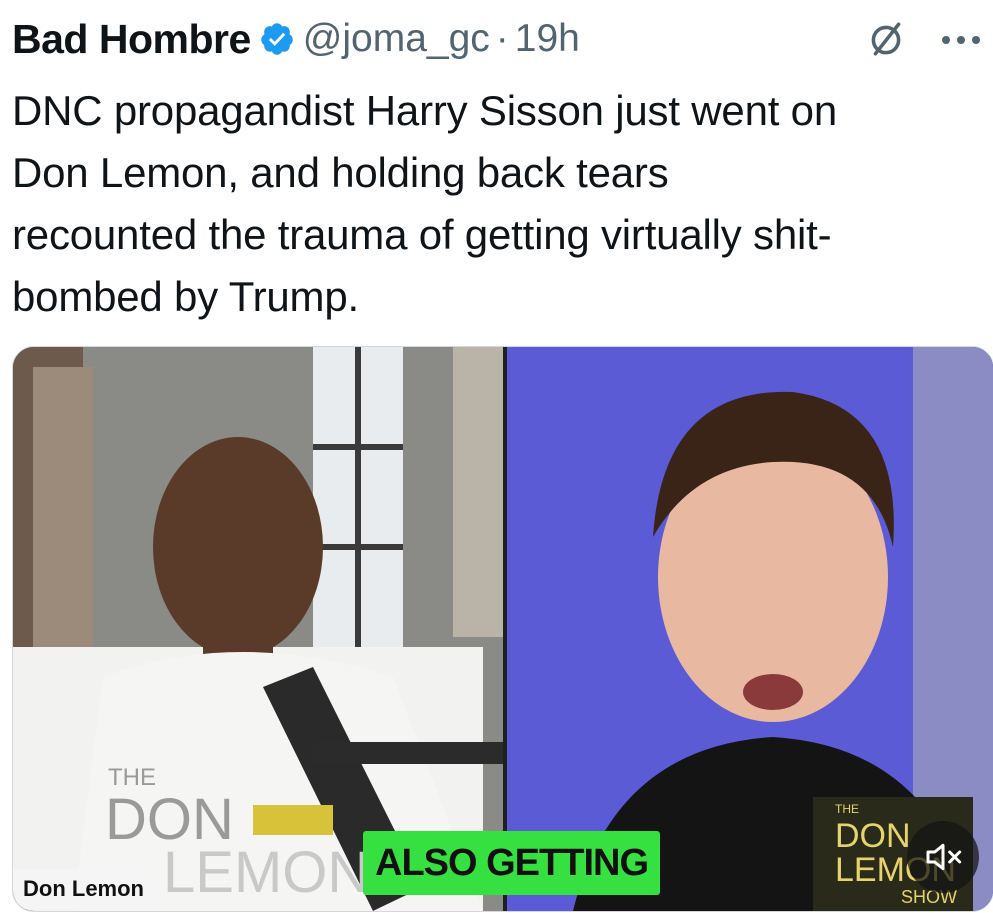 This screenshot has width=993, height=913. I want to click on mute-button, so click(943, 857).